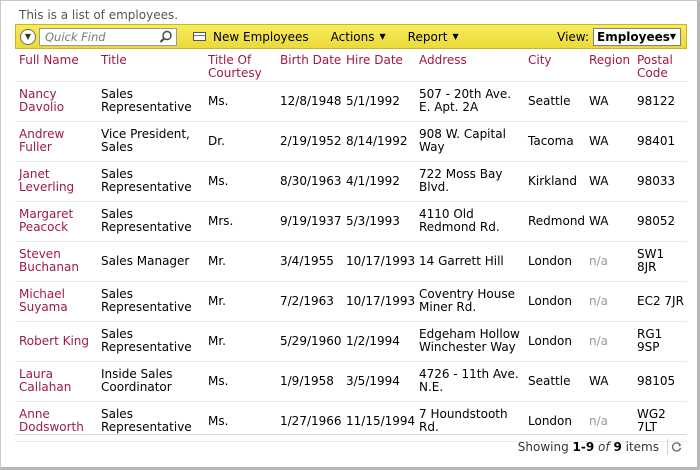 This screenshot has height=470, width=700. Describe the element at coordinates (675, 446) in the screenshot. I see `refresh-icon` at that location.